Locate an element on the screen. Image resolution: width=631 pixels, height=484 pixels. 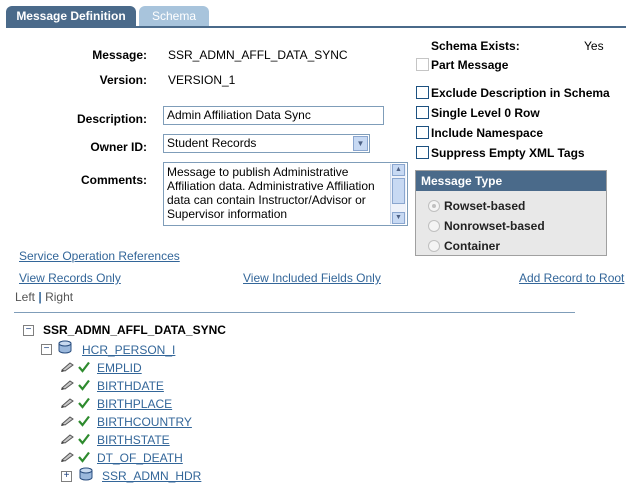
add-record-to-root-link: Add Record to Root is located at coordinates (571, 278).